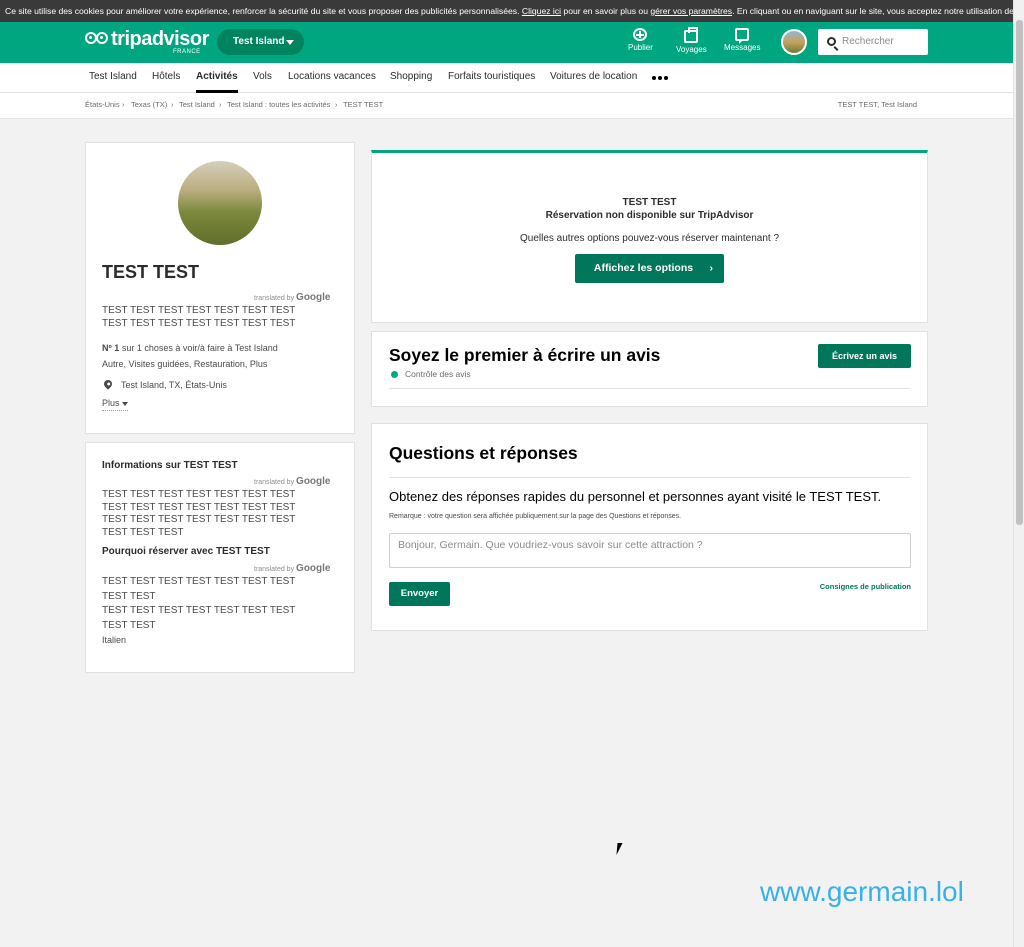  I want to click on cookie-learn-more-link: Cliquez ici, so click(541, 11).